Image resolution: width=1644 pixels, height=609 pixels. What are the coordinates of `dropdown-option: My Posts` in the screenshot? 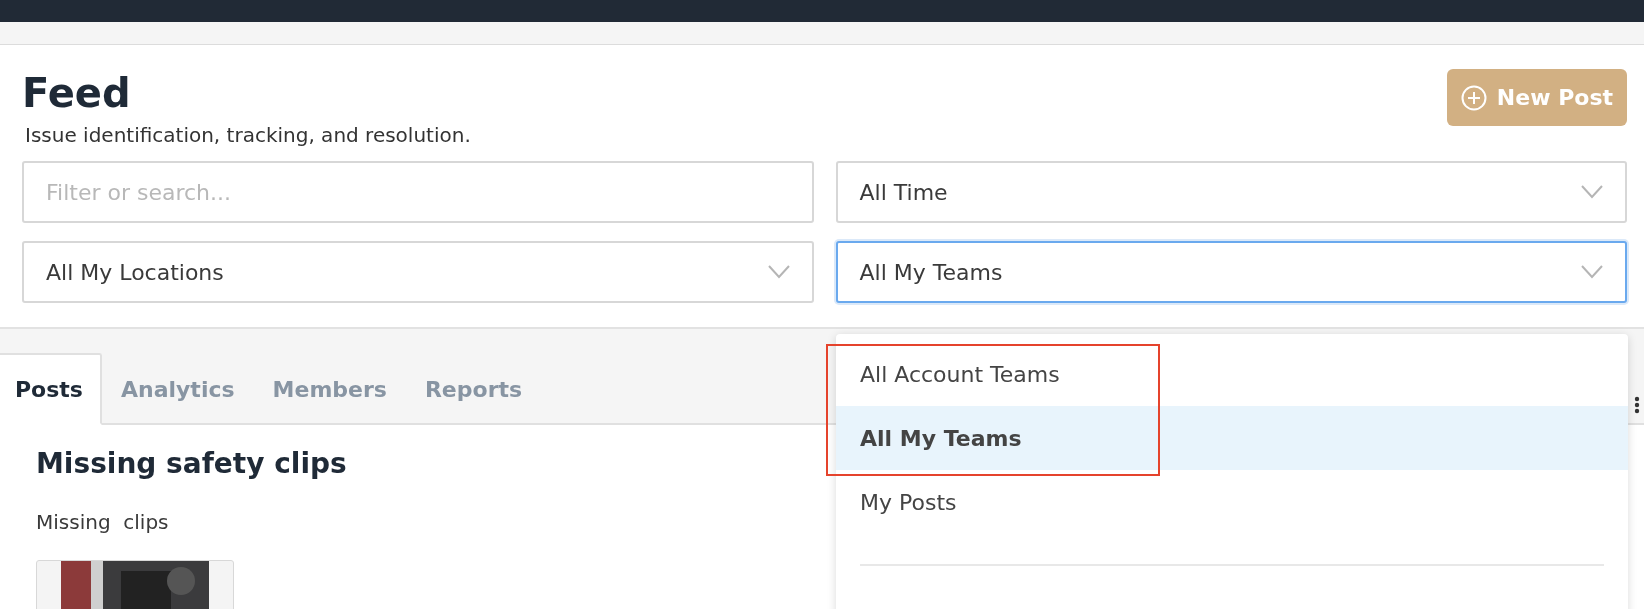 It's located at (1232, 502).